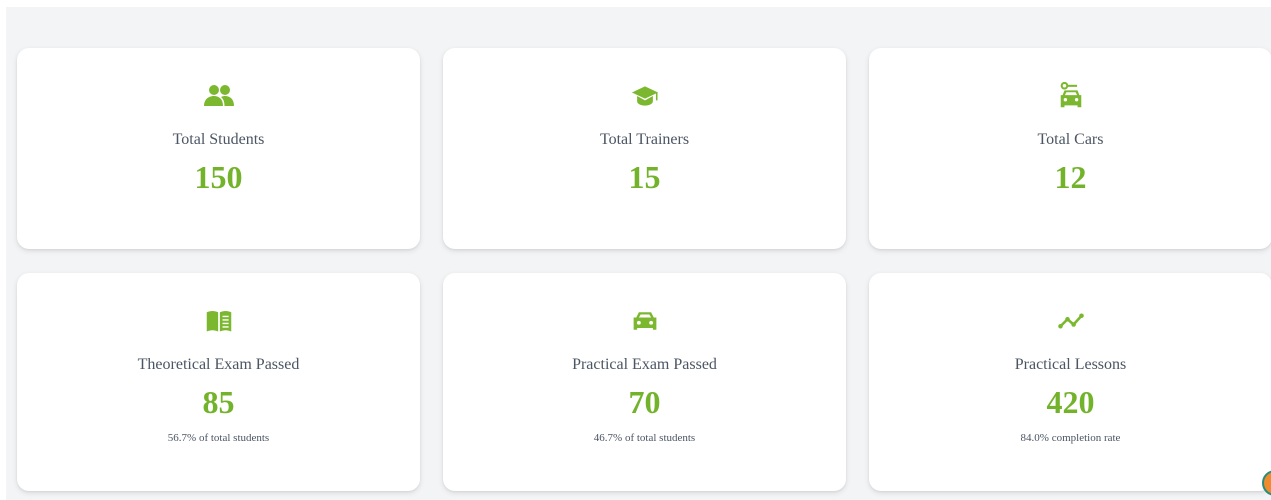  I want to click on stat-card-total-students: Total Students 150, so click(218, 148).